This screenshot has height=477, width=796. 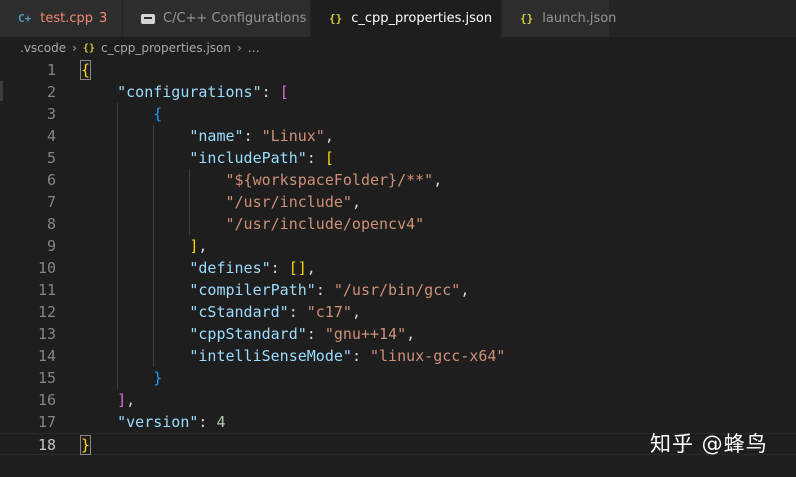 I want to click on tab-launch-json: {} launch.json, so click(x=559, y=18).